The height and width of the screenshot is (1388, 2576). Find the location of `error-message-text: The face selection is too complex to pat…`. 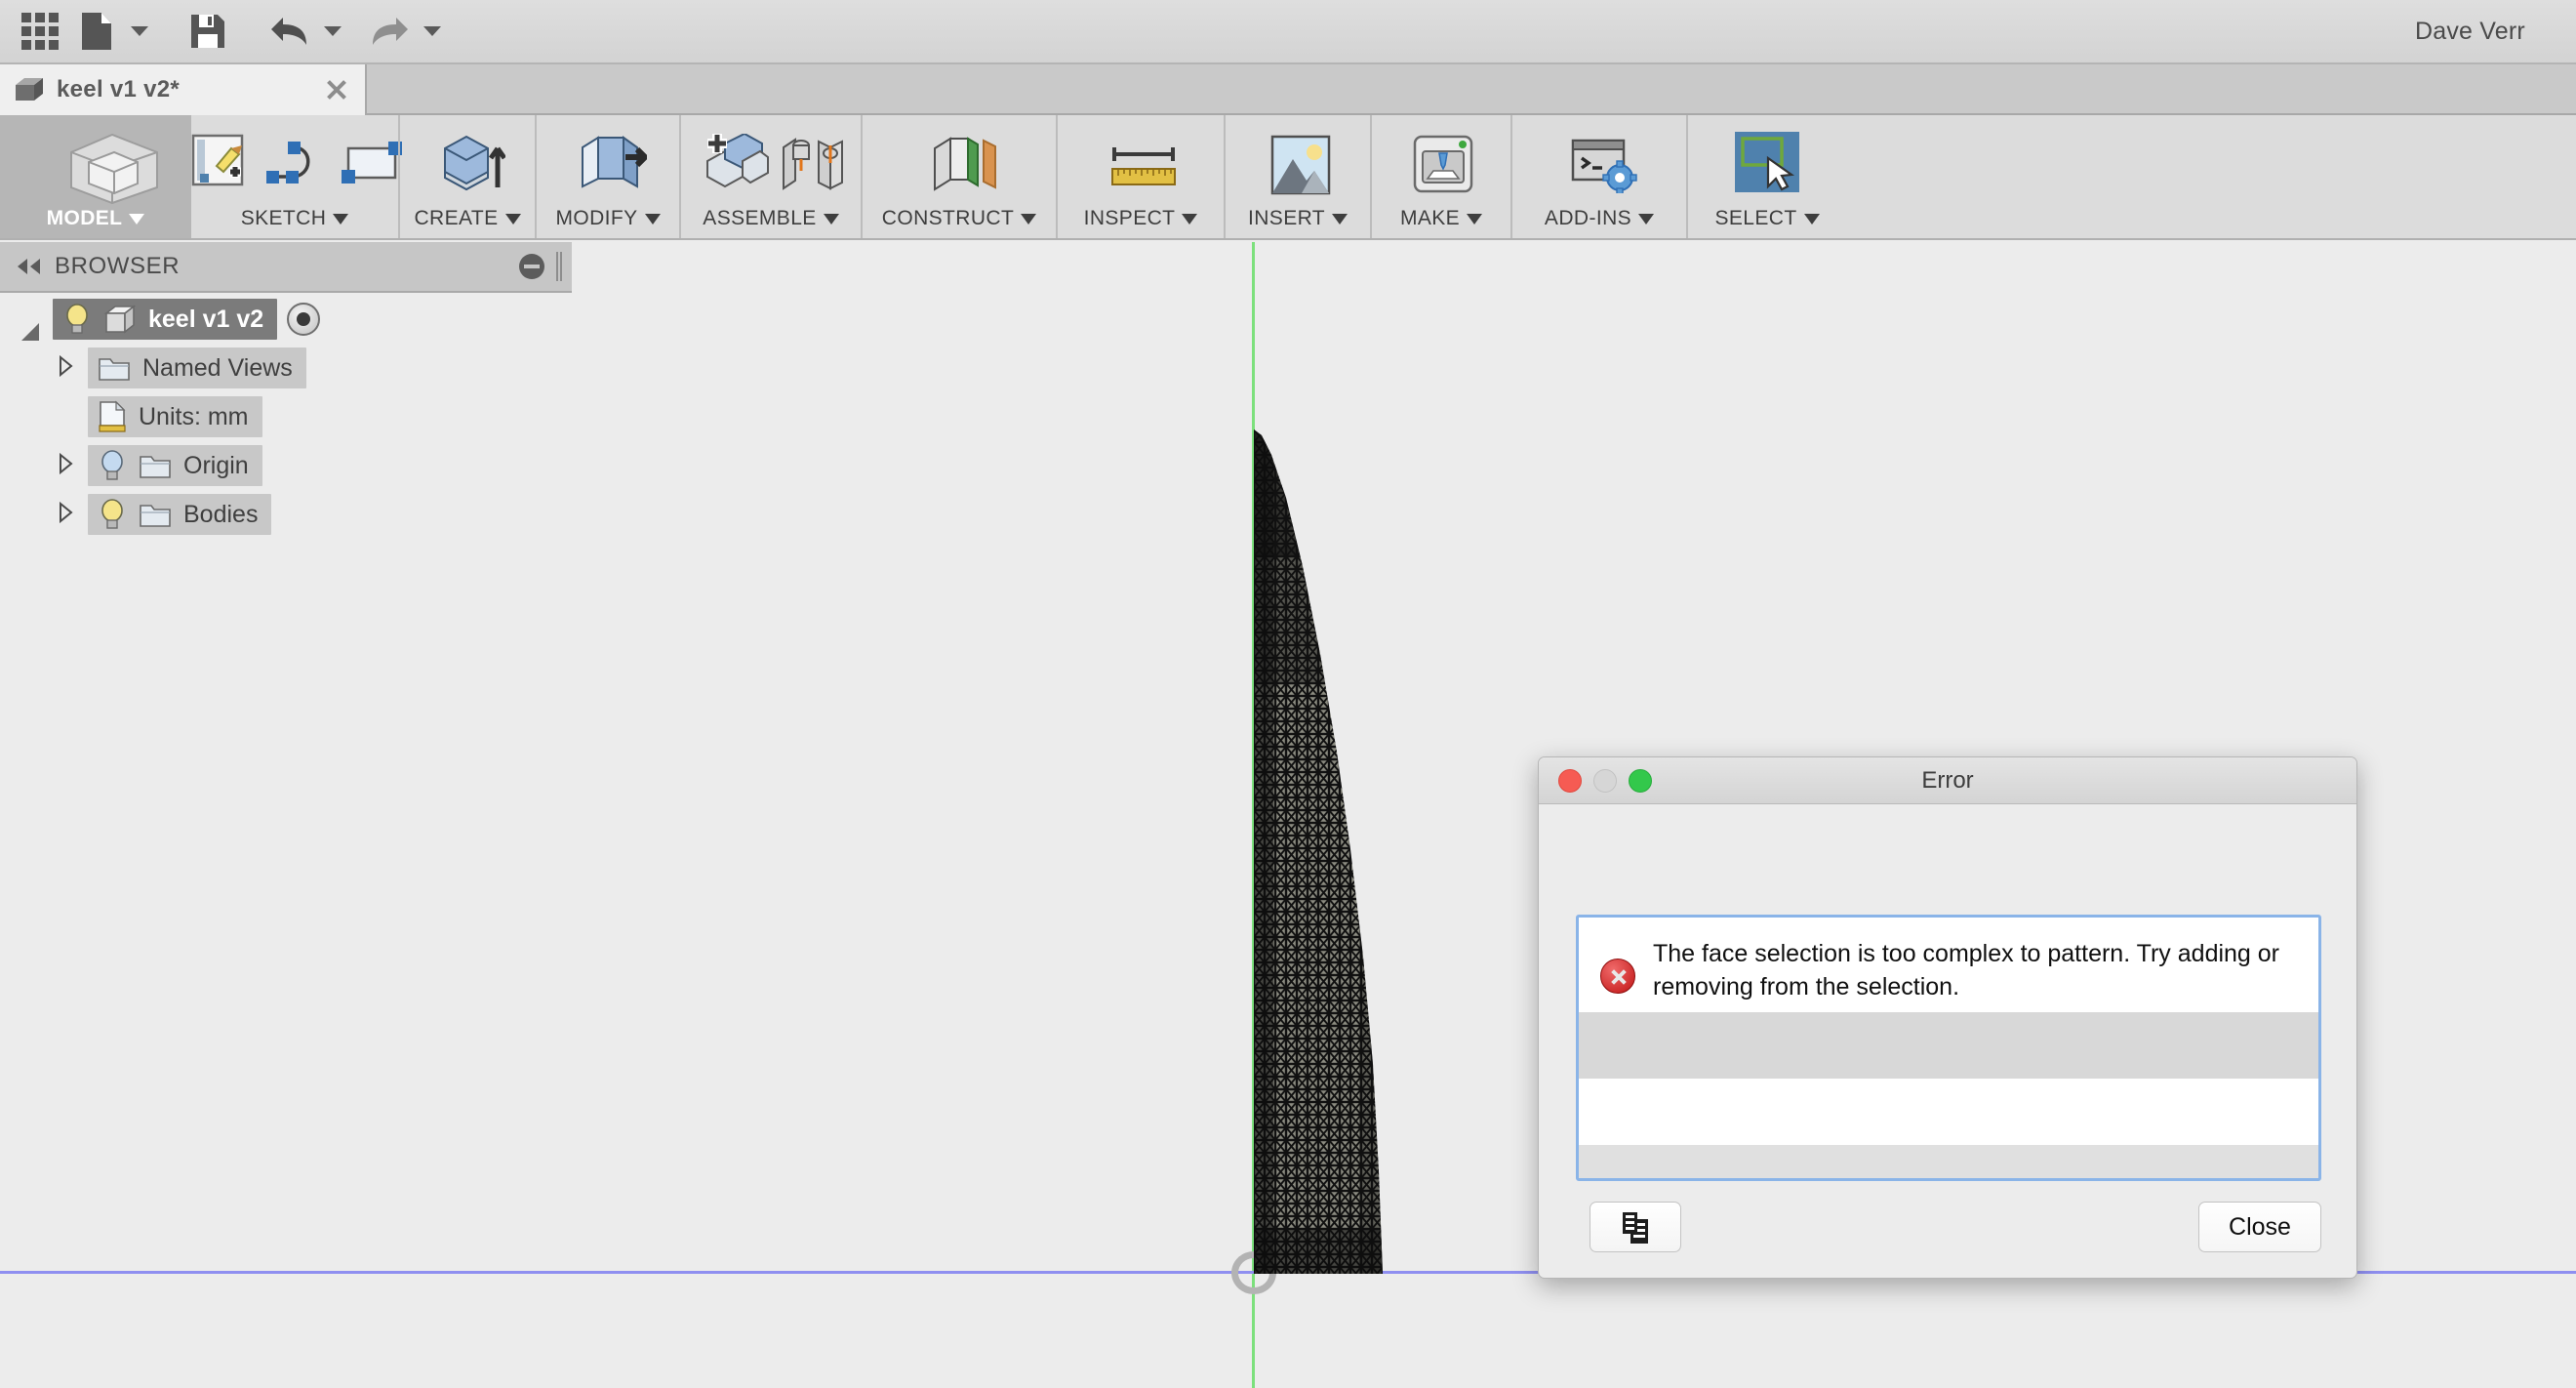

error-message-text: The face selection is too complex to pat… is located at coordinates (1966, 971).